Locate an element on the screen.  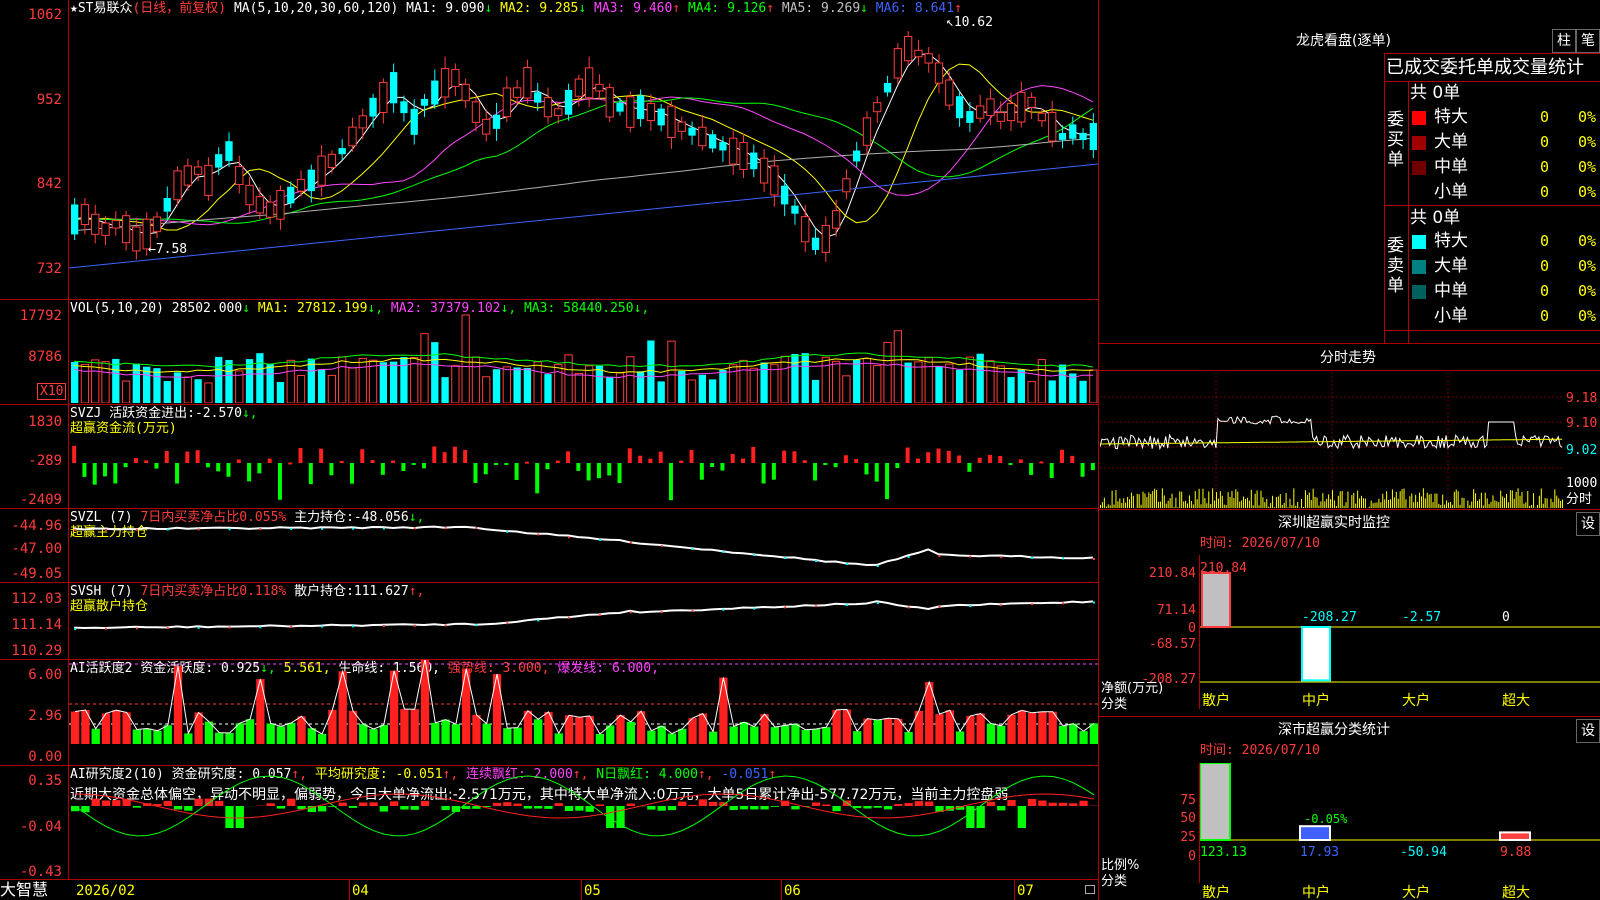
lock-icon is located at coordinates (1090, 889).